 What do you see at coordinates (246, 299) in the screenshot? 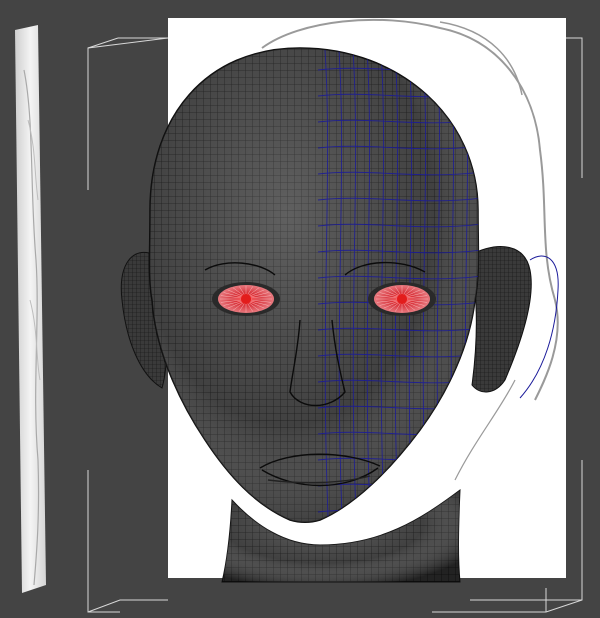
I see `eye-left` at bounding box center [246, 299].